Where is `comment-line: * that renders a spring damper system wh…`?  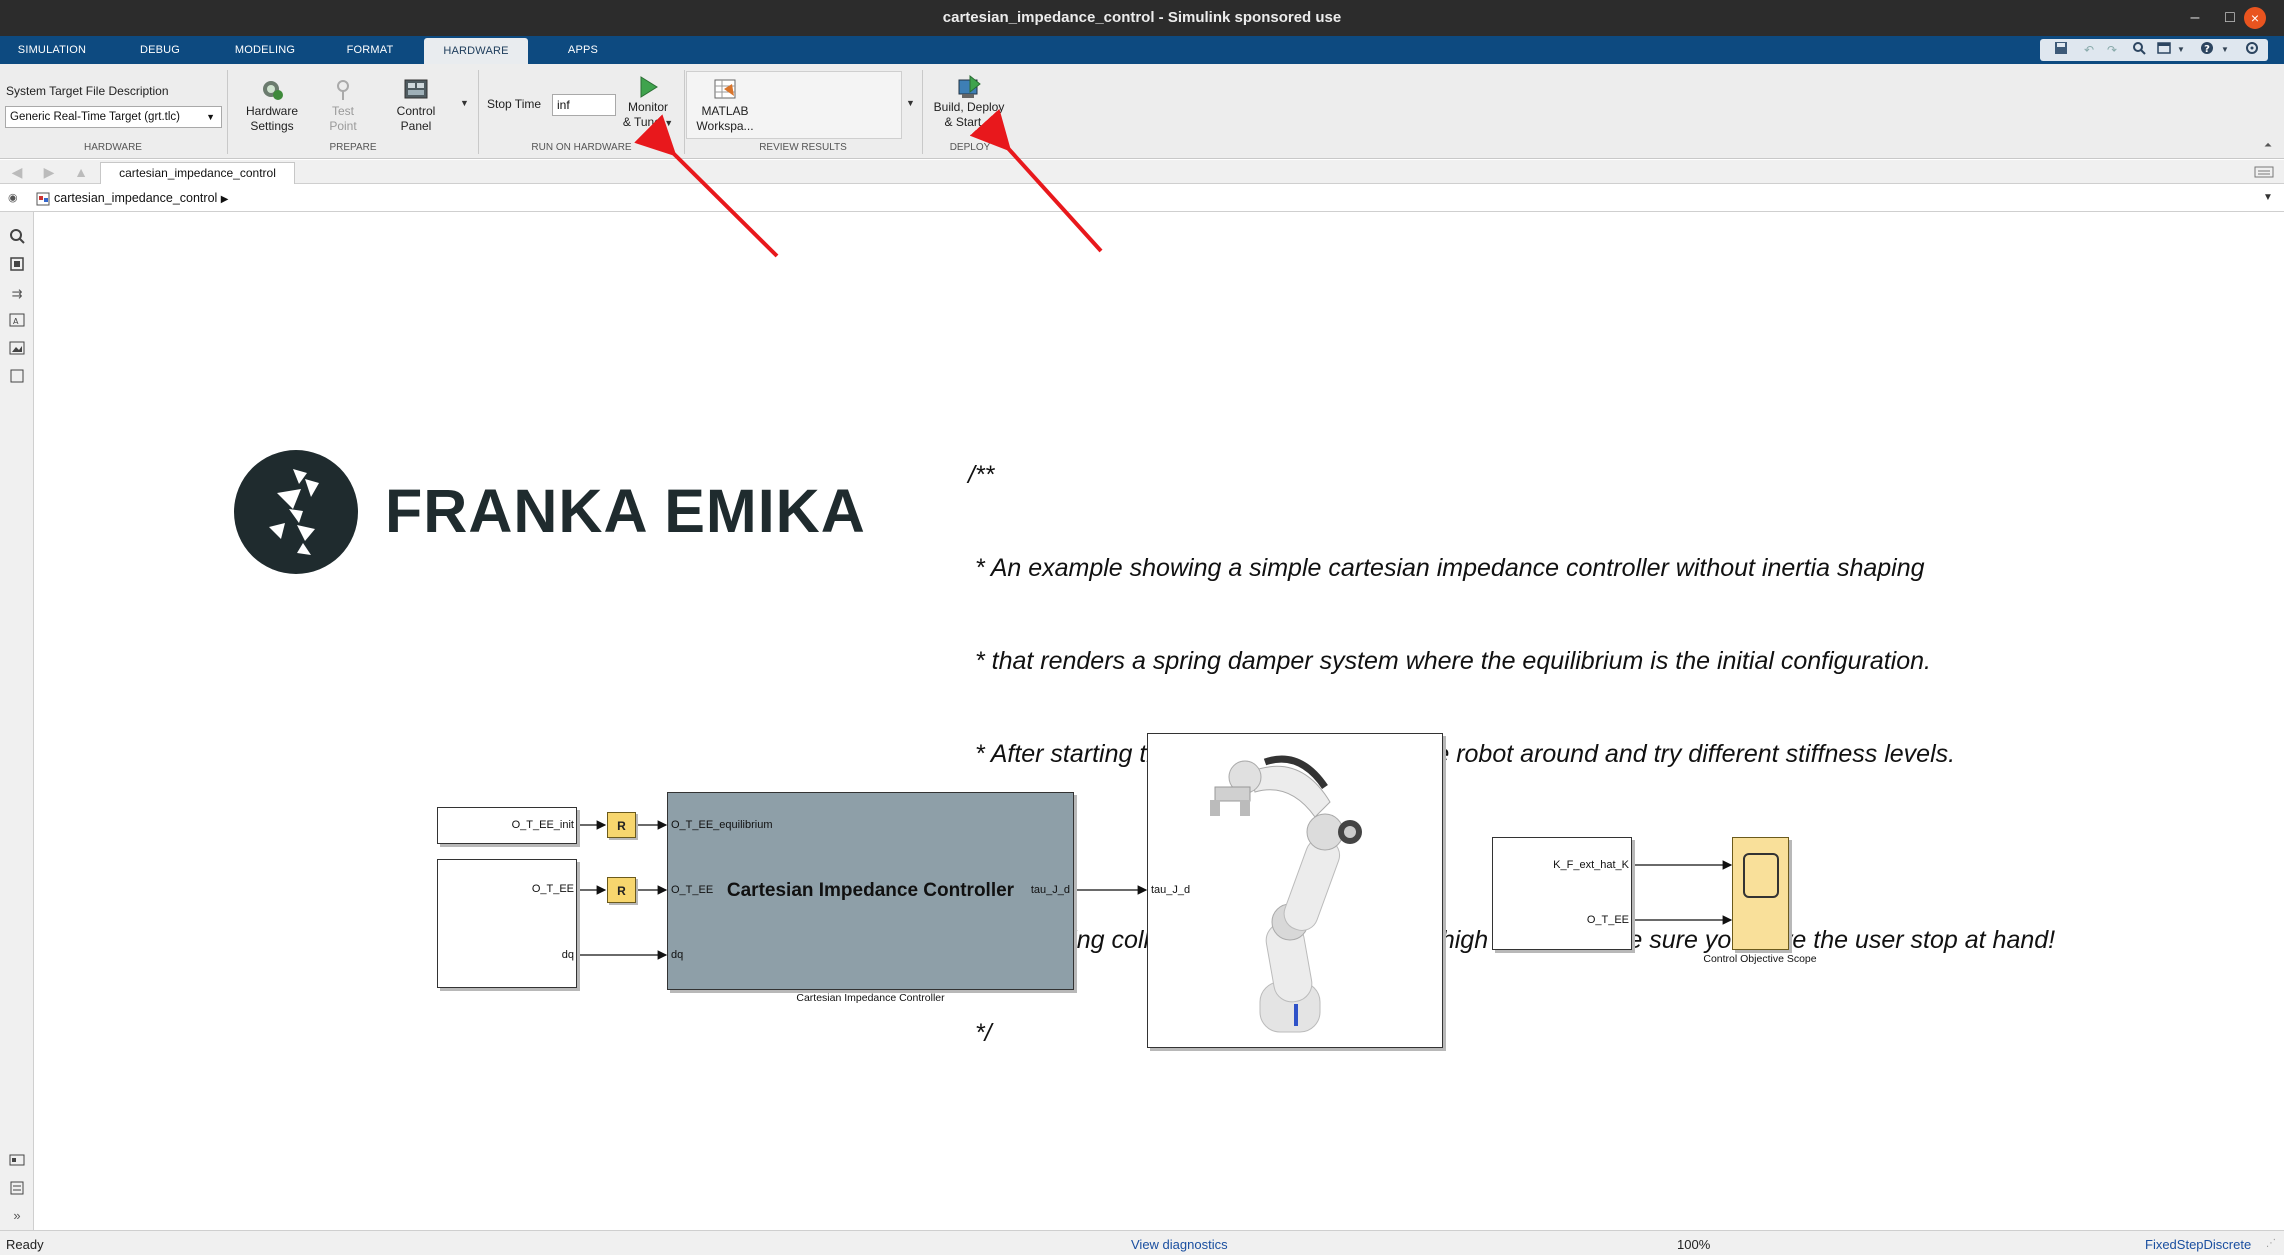
comment-line: * that renders a spring damper system wh… is located at coordinates (1449, 661).